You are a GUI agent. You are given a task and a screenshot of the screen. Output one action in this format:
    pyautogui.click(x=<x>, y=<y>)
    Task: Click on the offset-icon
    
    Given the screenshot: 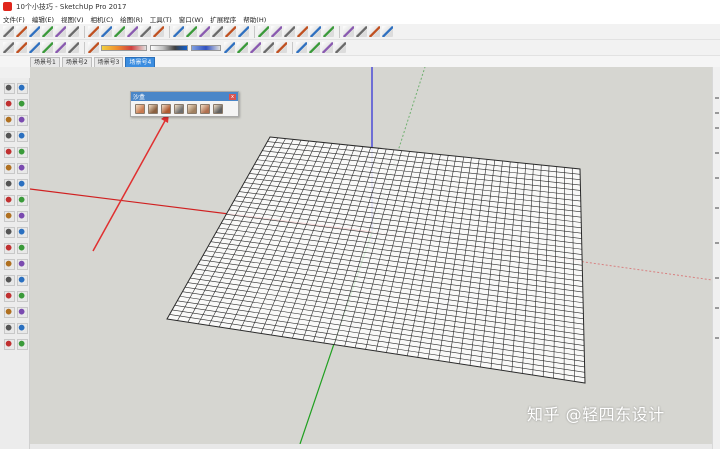 What is the action you would take?
    pyautogui.click(x=178, y=31)
    